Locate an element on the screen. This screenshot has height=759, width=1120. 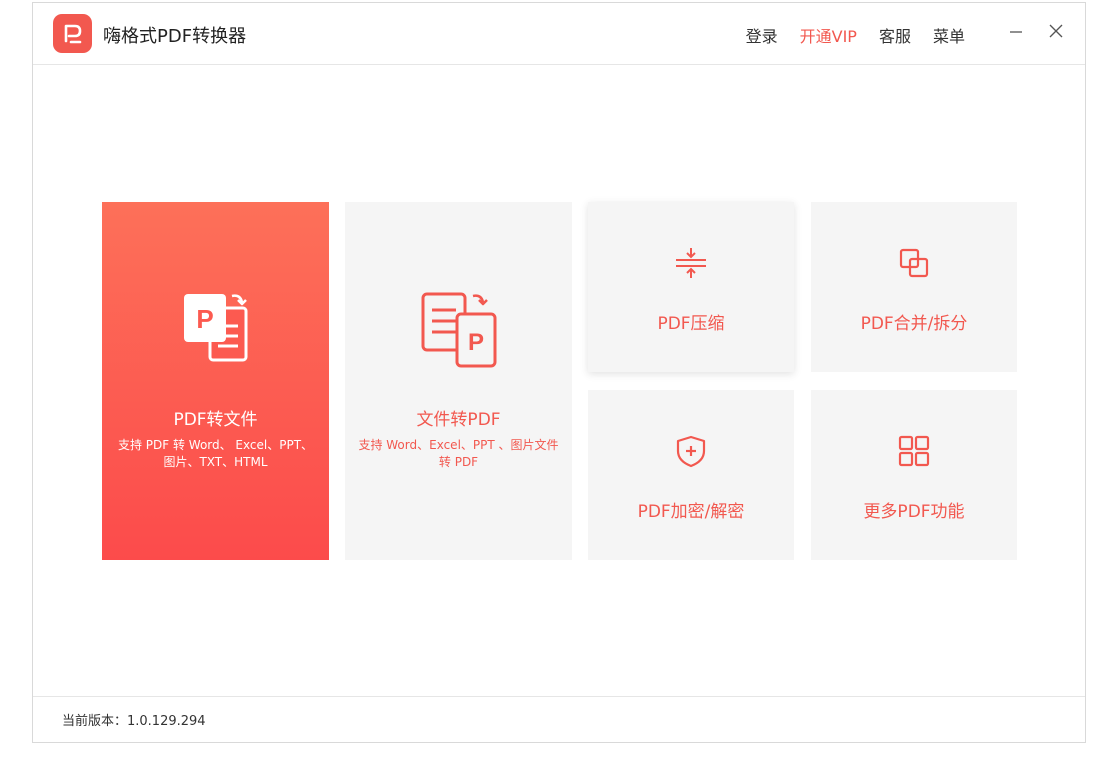
file-to-pdf-card: P 文件转PDF 支持 Word、Excel、PPT 、图片文件转 PDF is located at coordinates (458, 381).